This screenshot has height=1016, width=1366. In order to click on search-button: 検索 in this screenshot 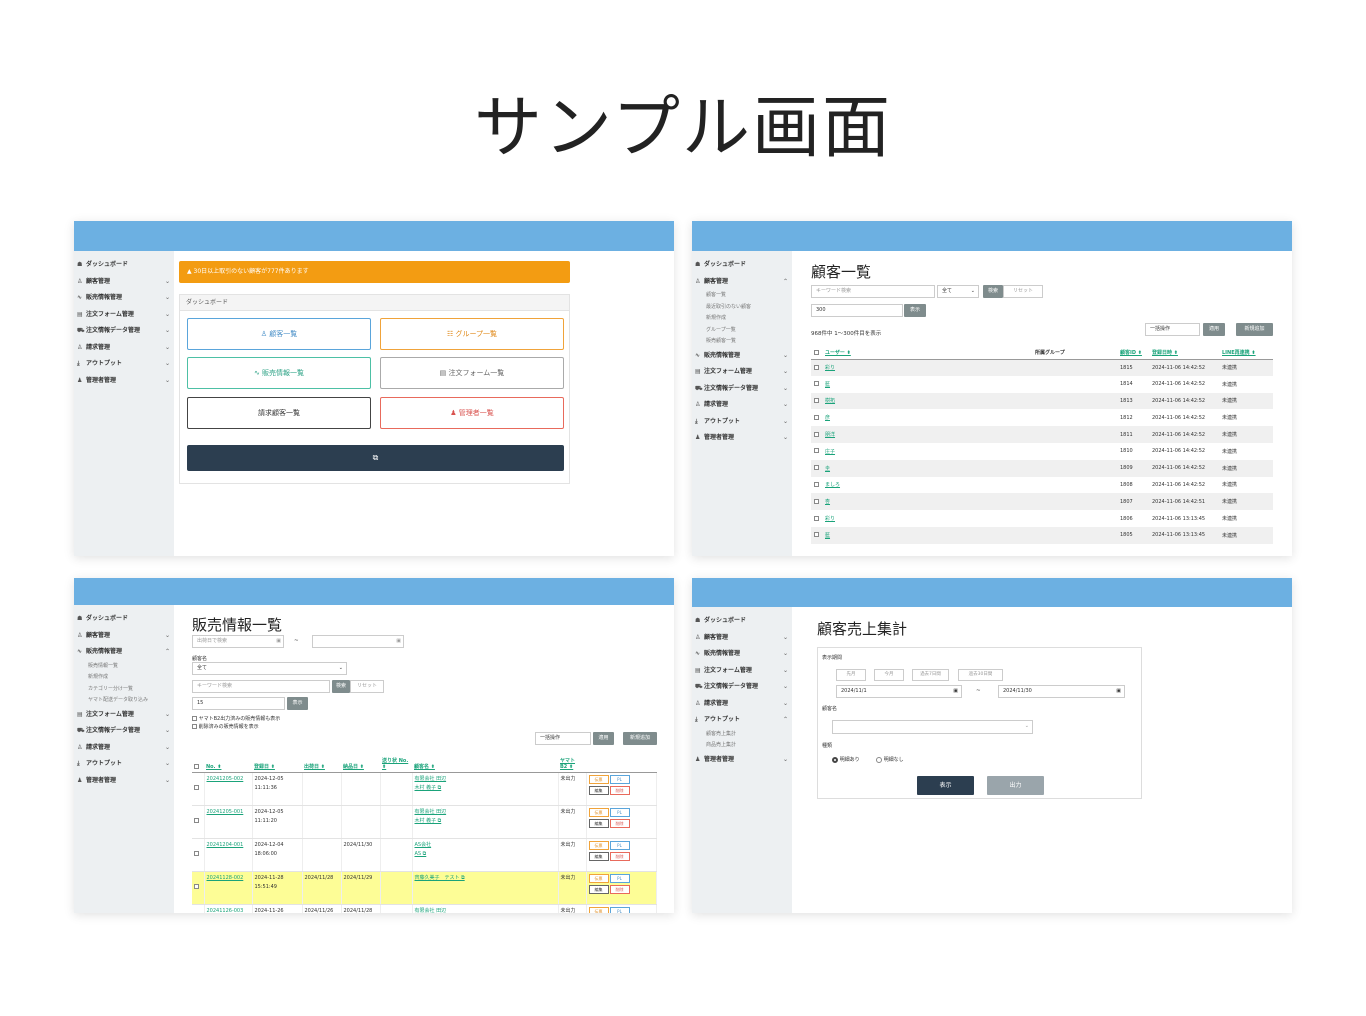, I will do `click(341, 686)`.